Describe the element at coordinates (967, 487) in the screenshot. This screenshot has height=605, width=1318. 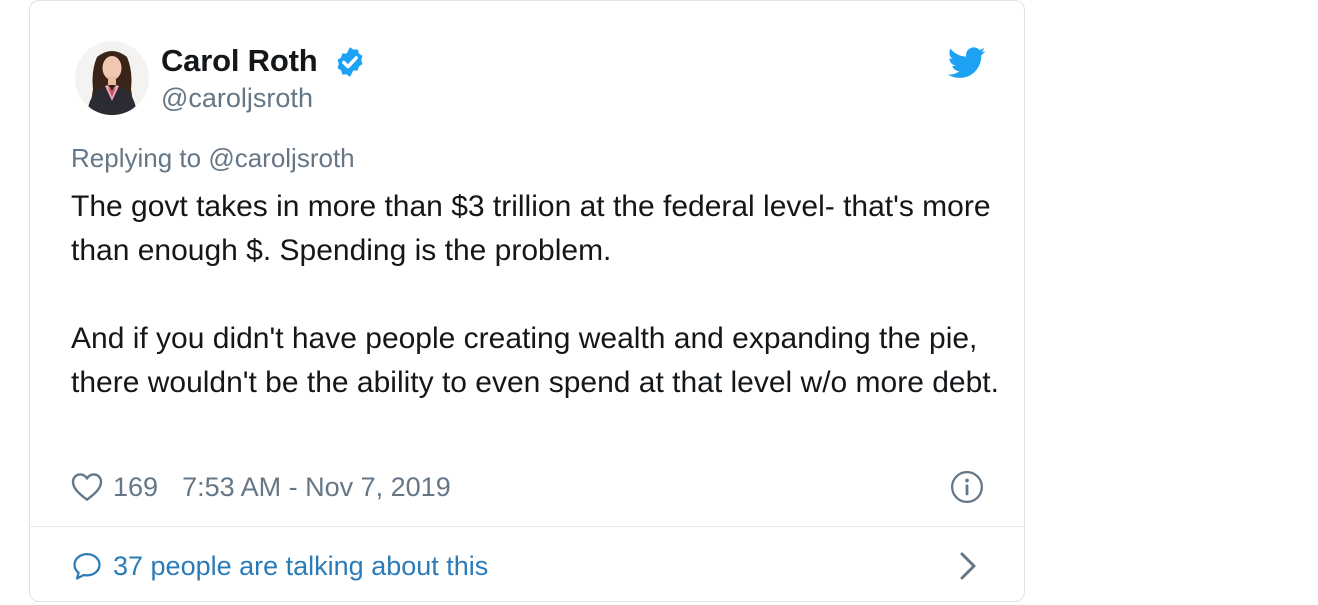
I see `info-icon` at that location.